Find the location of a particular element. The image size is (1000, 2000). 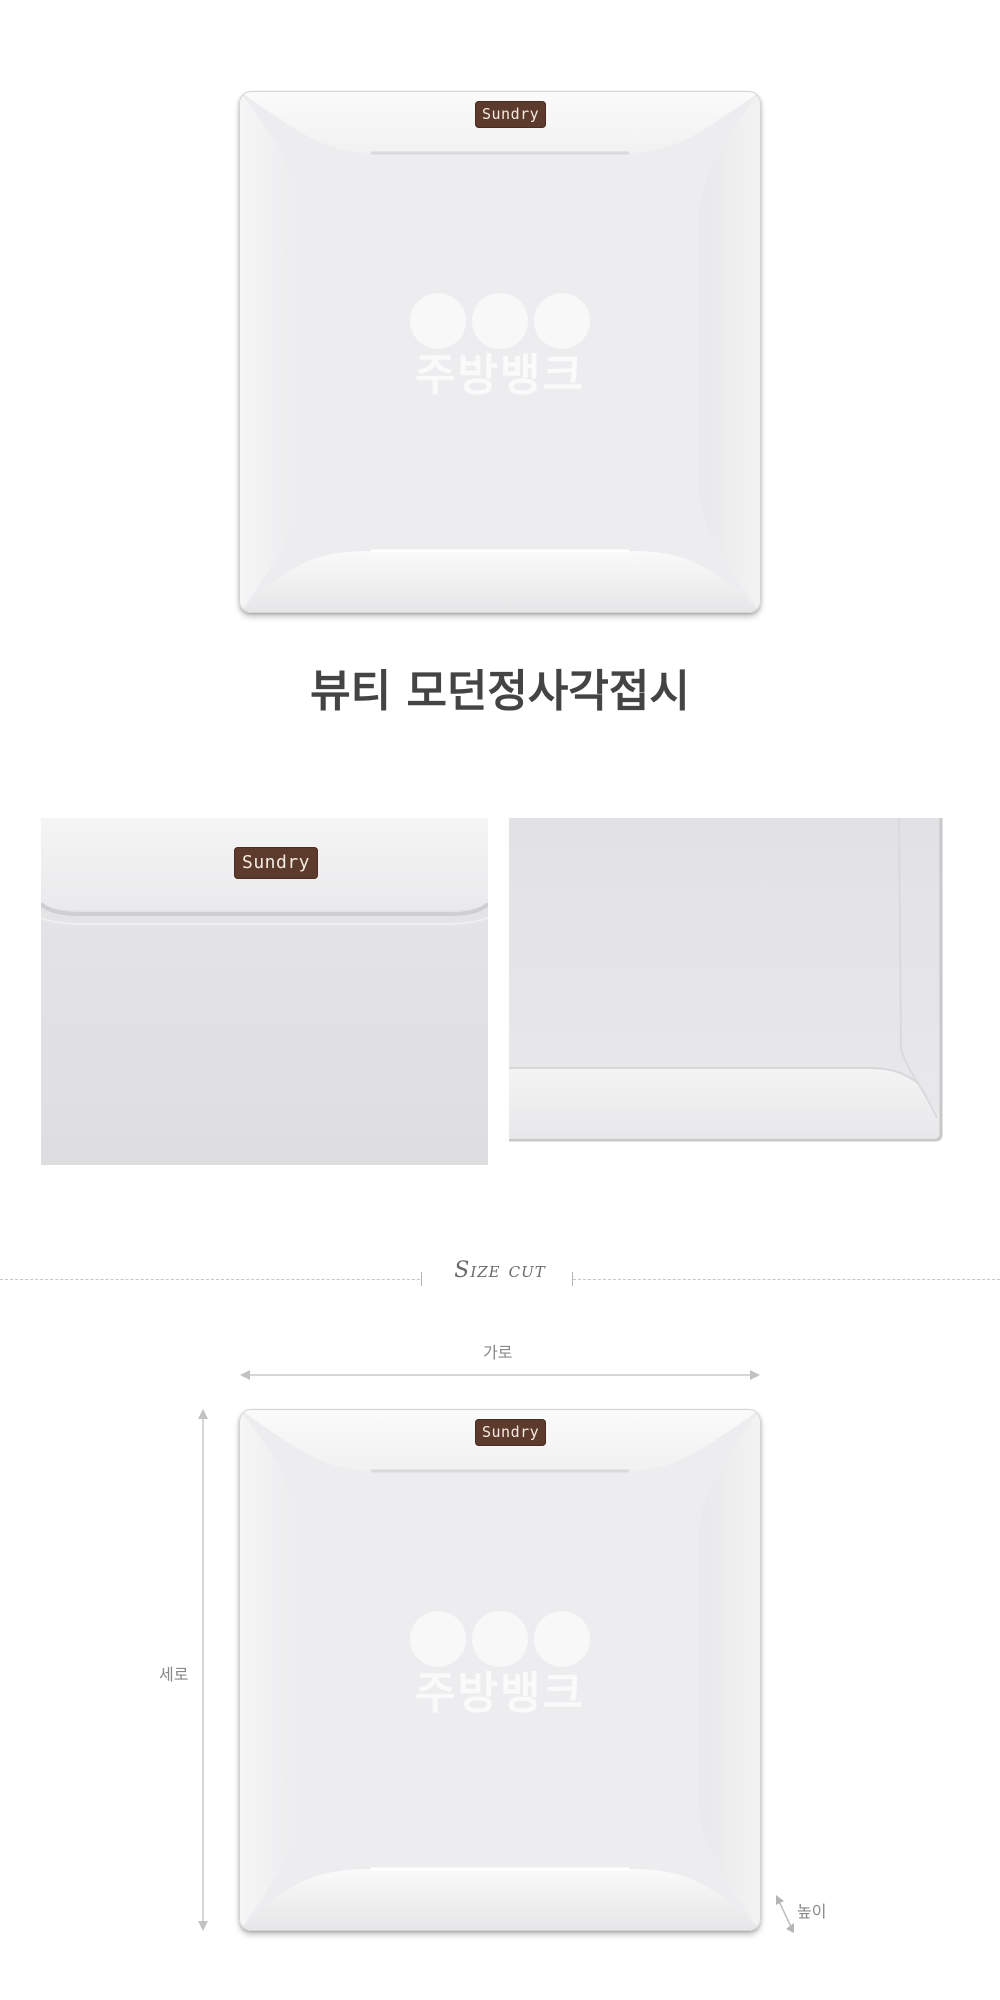

detail-image-top: Sundry is located at coordinates (264, 991).